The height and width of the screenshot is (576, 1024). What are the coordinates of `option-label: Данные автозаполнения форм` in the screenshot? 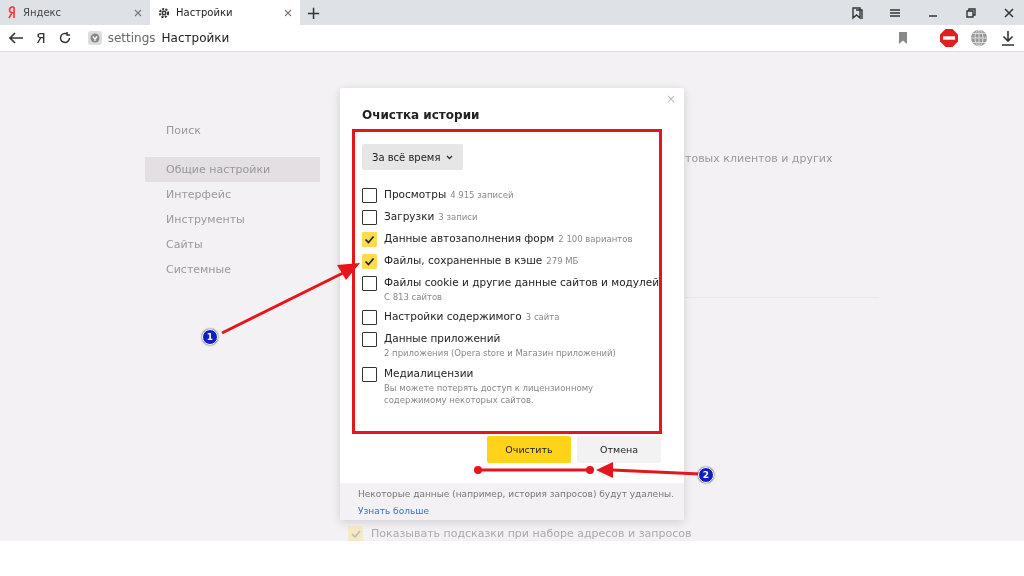 It's located at (469, 238).